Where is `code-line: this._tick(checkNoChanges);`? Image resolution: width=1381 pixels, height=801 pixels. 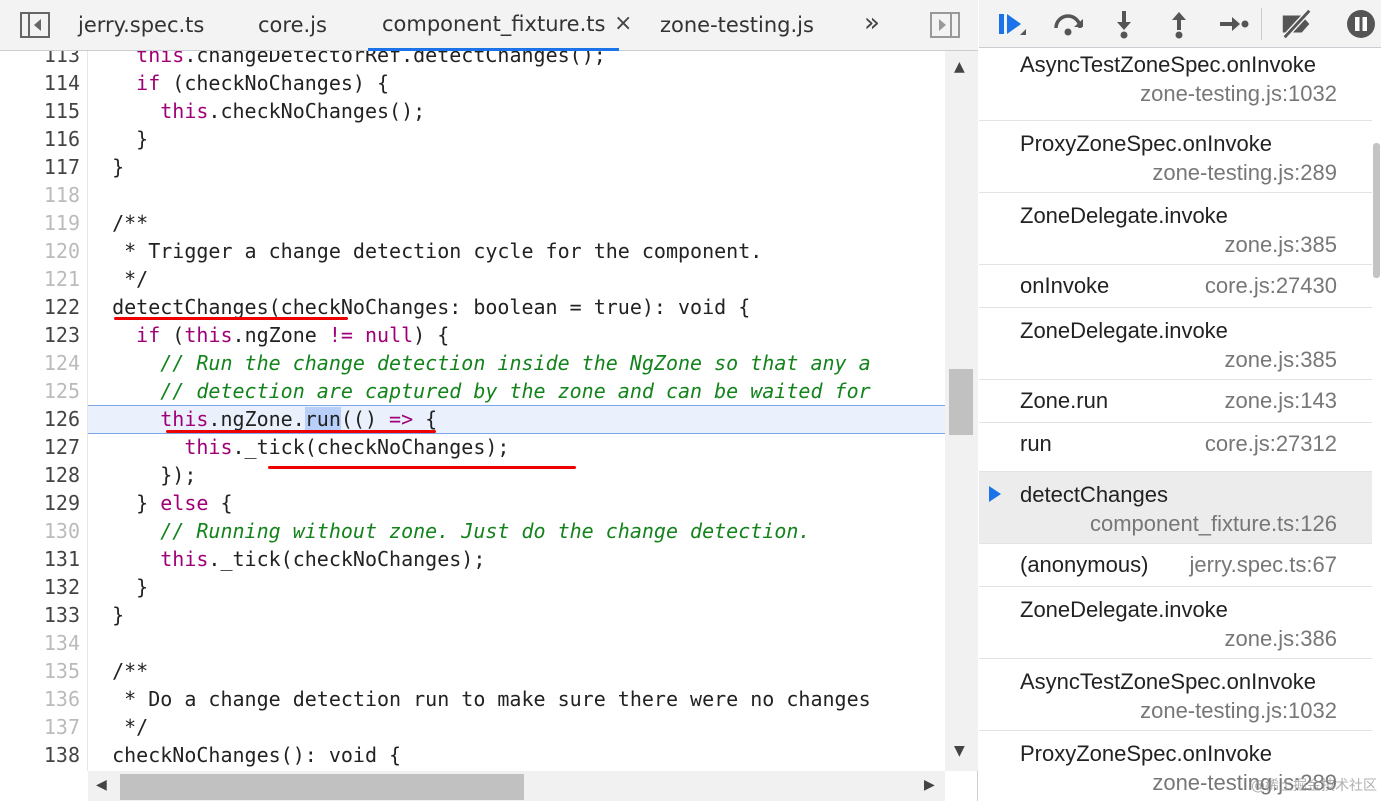
code-line: this._tick(checkNoChanges); is located at coordinates (347, 447).